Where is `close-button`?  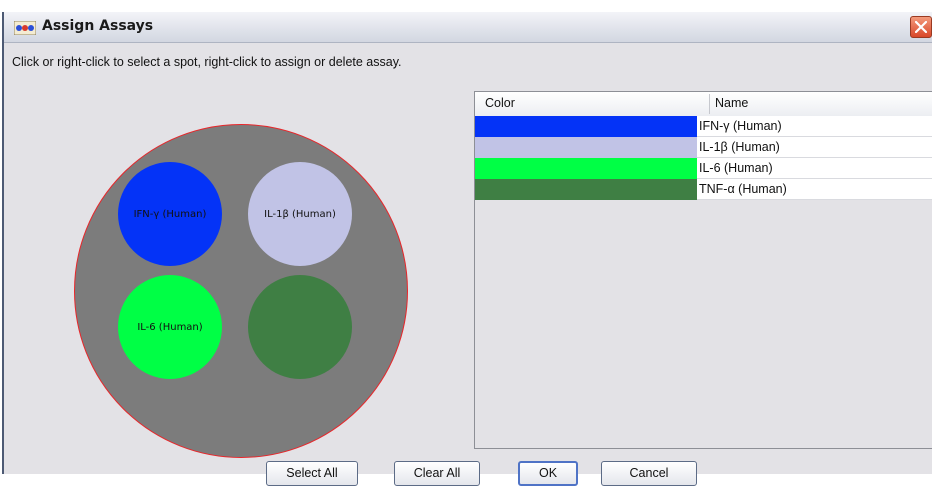
close-button is located at coordinates (921, 27).